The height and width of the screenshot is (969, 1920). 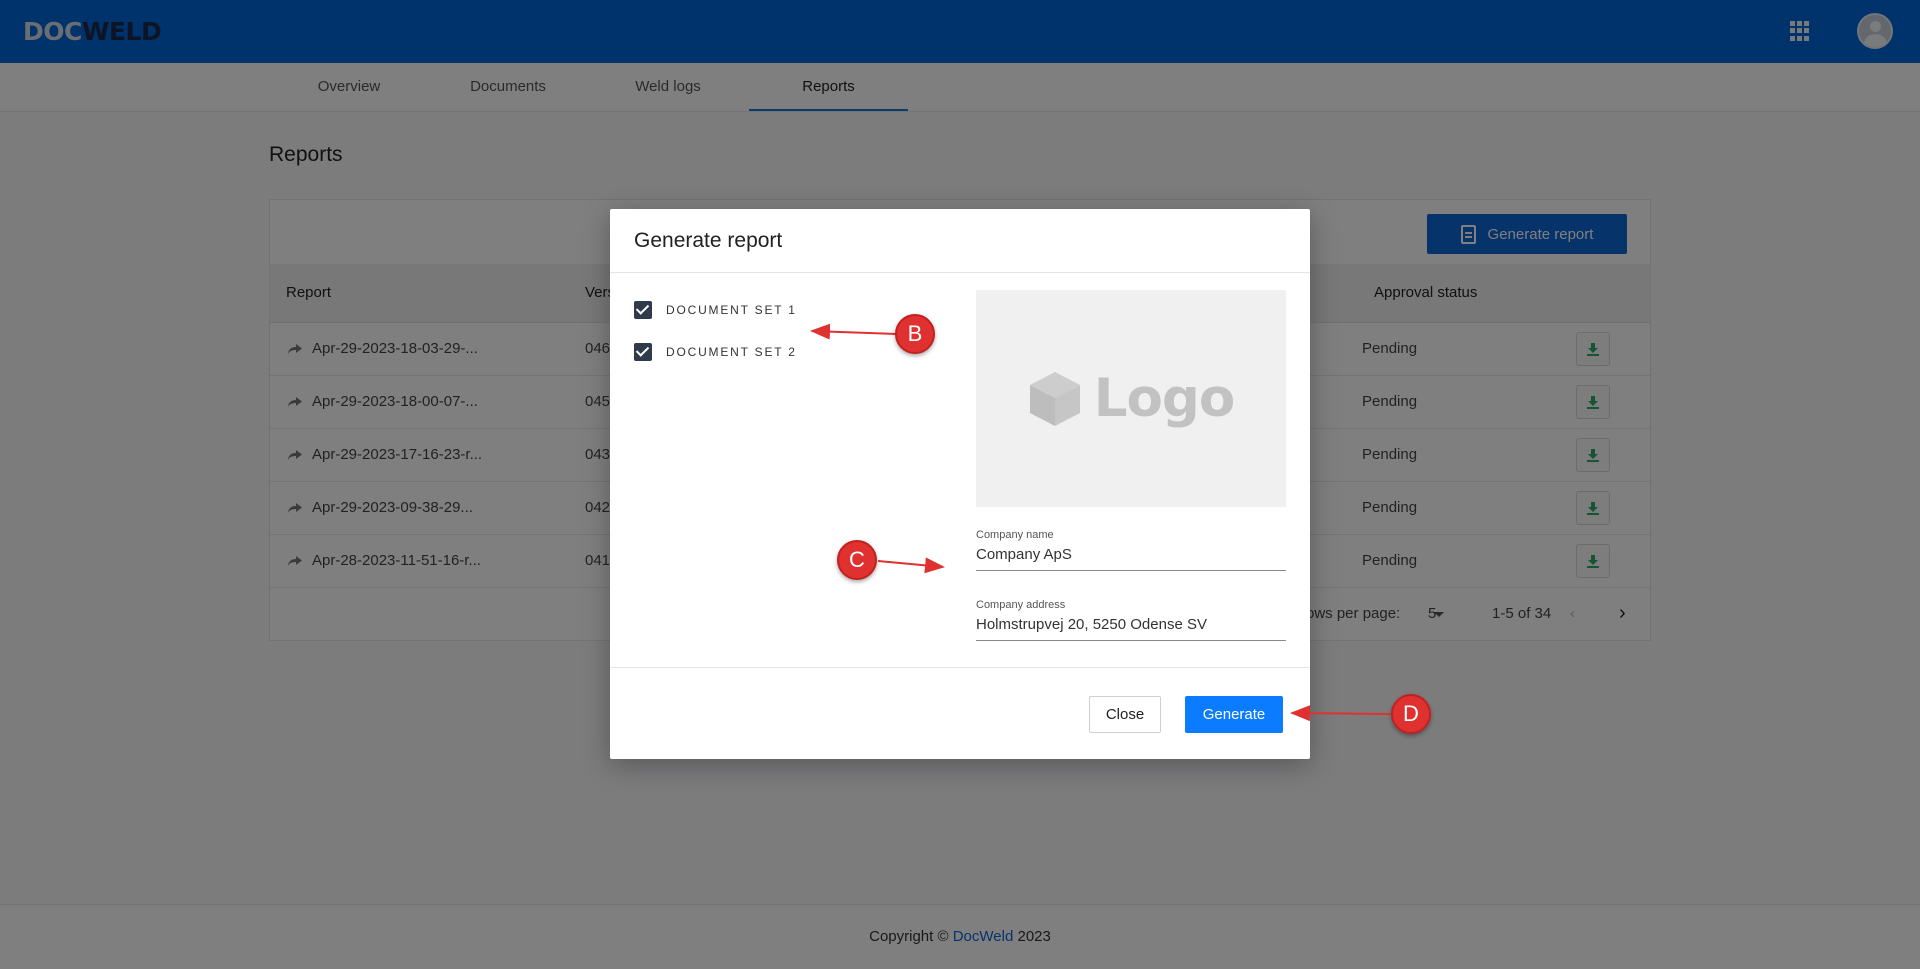 I want to click on document-set-1-checkbox: DOCUMENT SET 1, so click(x=715, y=310).